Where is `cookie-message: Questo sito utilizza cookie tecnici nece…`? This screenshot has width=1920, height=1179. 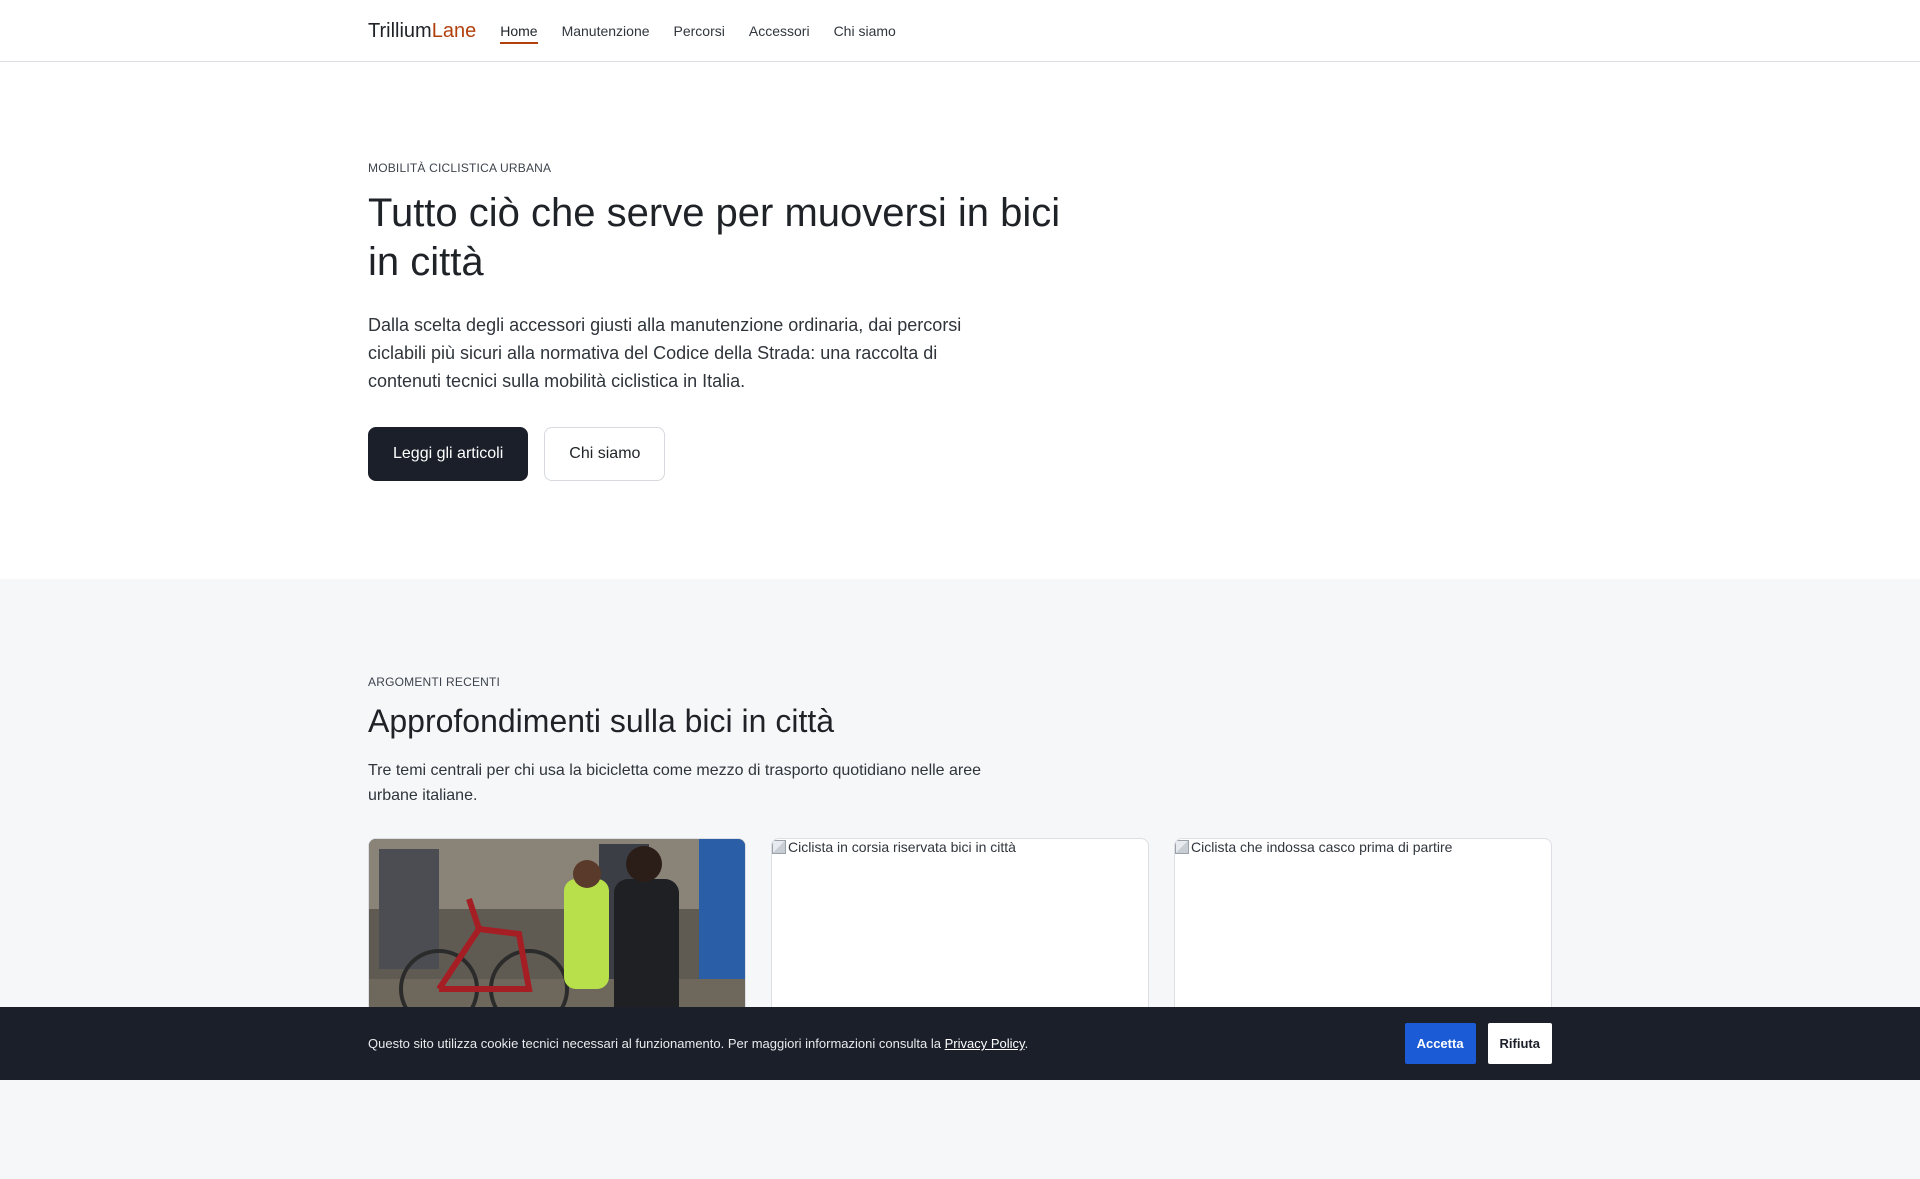 cookie-message: Questo sito utilizza cookie tecnici nece… is located at coordinates (886, 1043).